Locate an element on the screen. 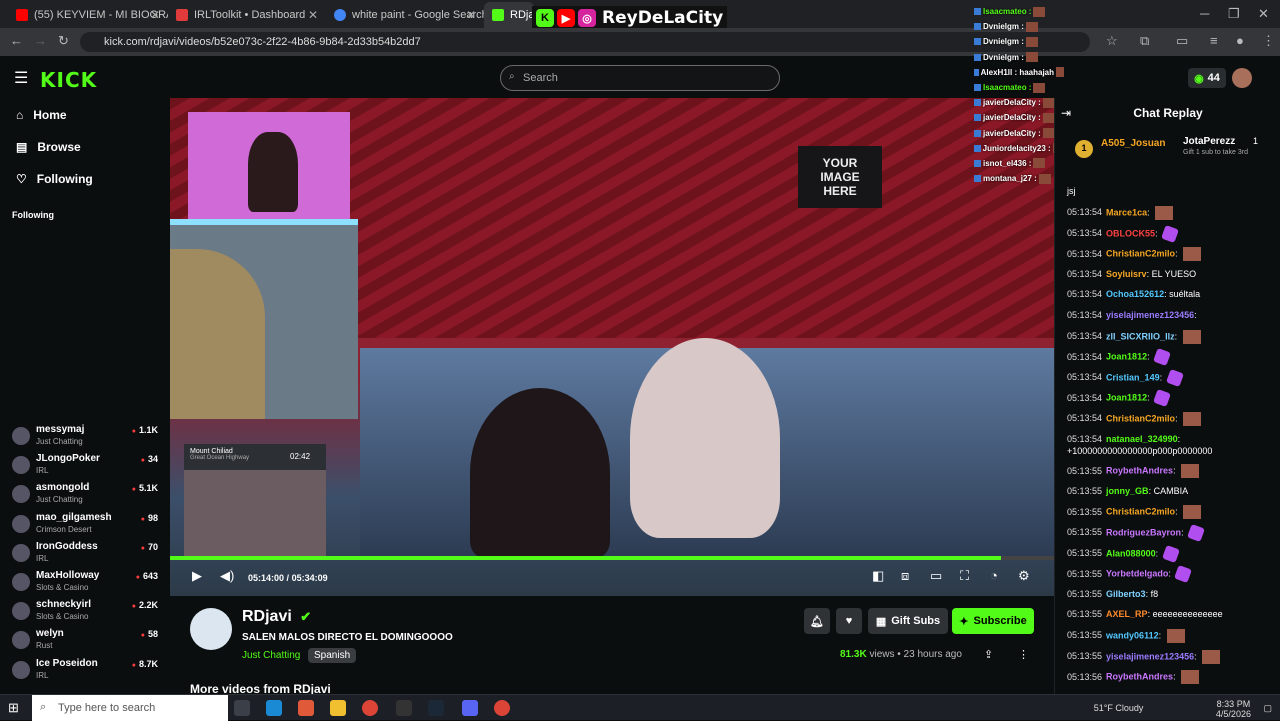  steam-icon is located at coordinates (436, 708).